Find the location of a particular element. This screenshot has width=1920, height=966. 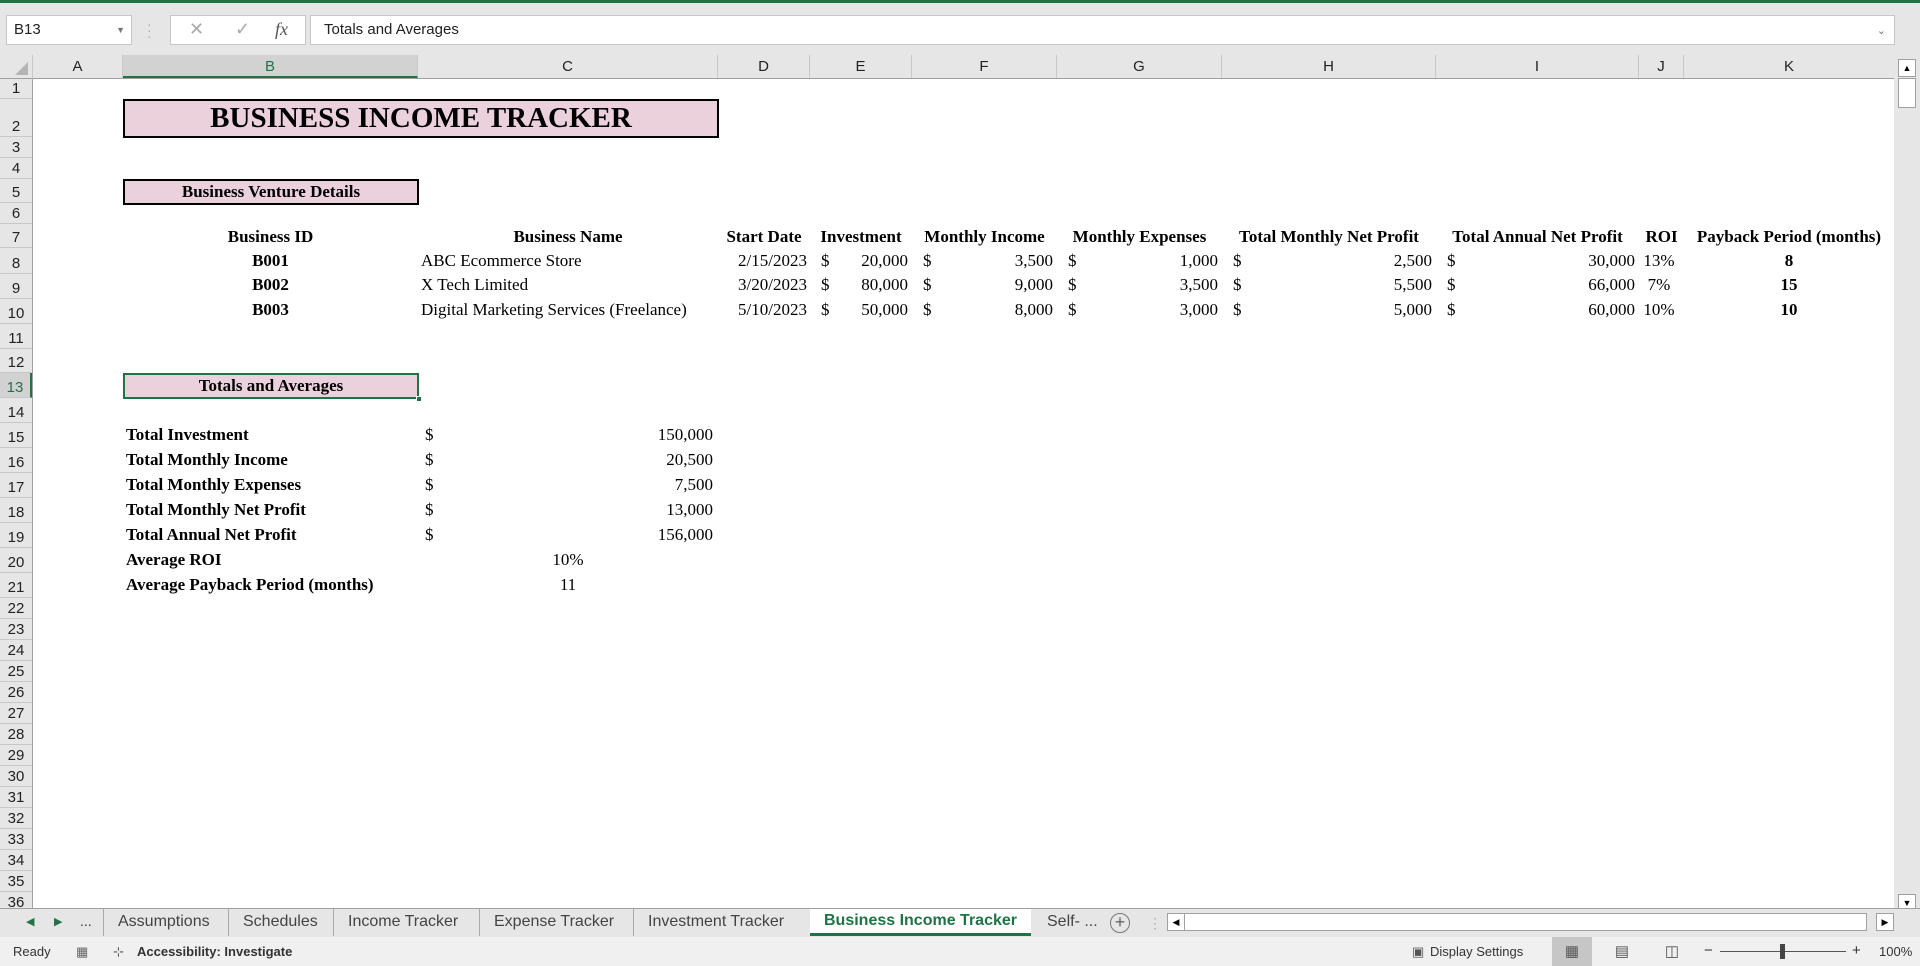

start-date: 2/15/2023 is located at coordinates (762, 261).